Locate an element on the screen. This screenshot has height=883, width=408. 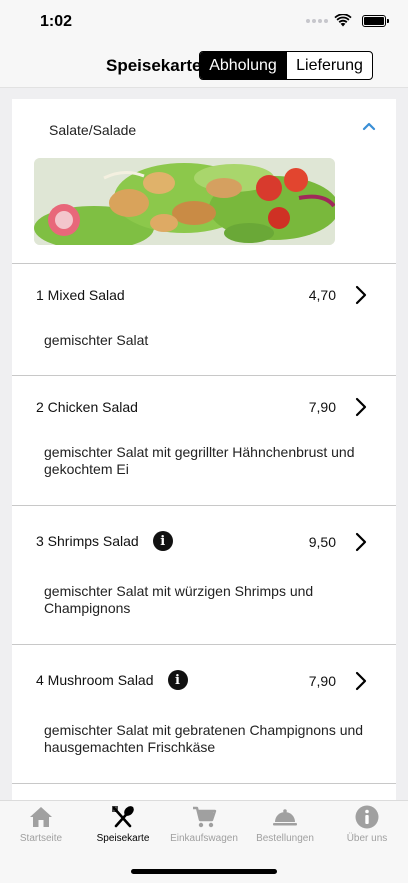
item-name-label: 1 Mixed Salad is located at coordinates (80, 295).